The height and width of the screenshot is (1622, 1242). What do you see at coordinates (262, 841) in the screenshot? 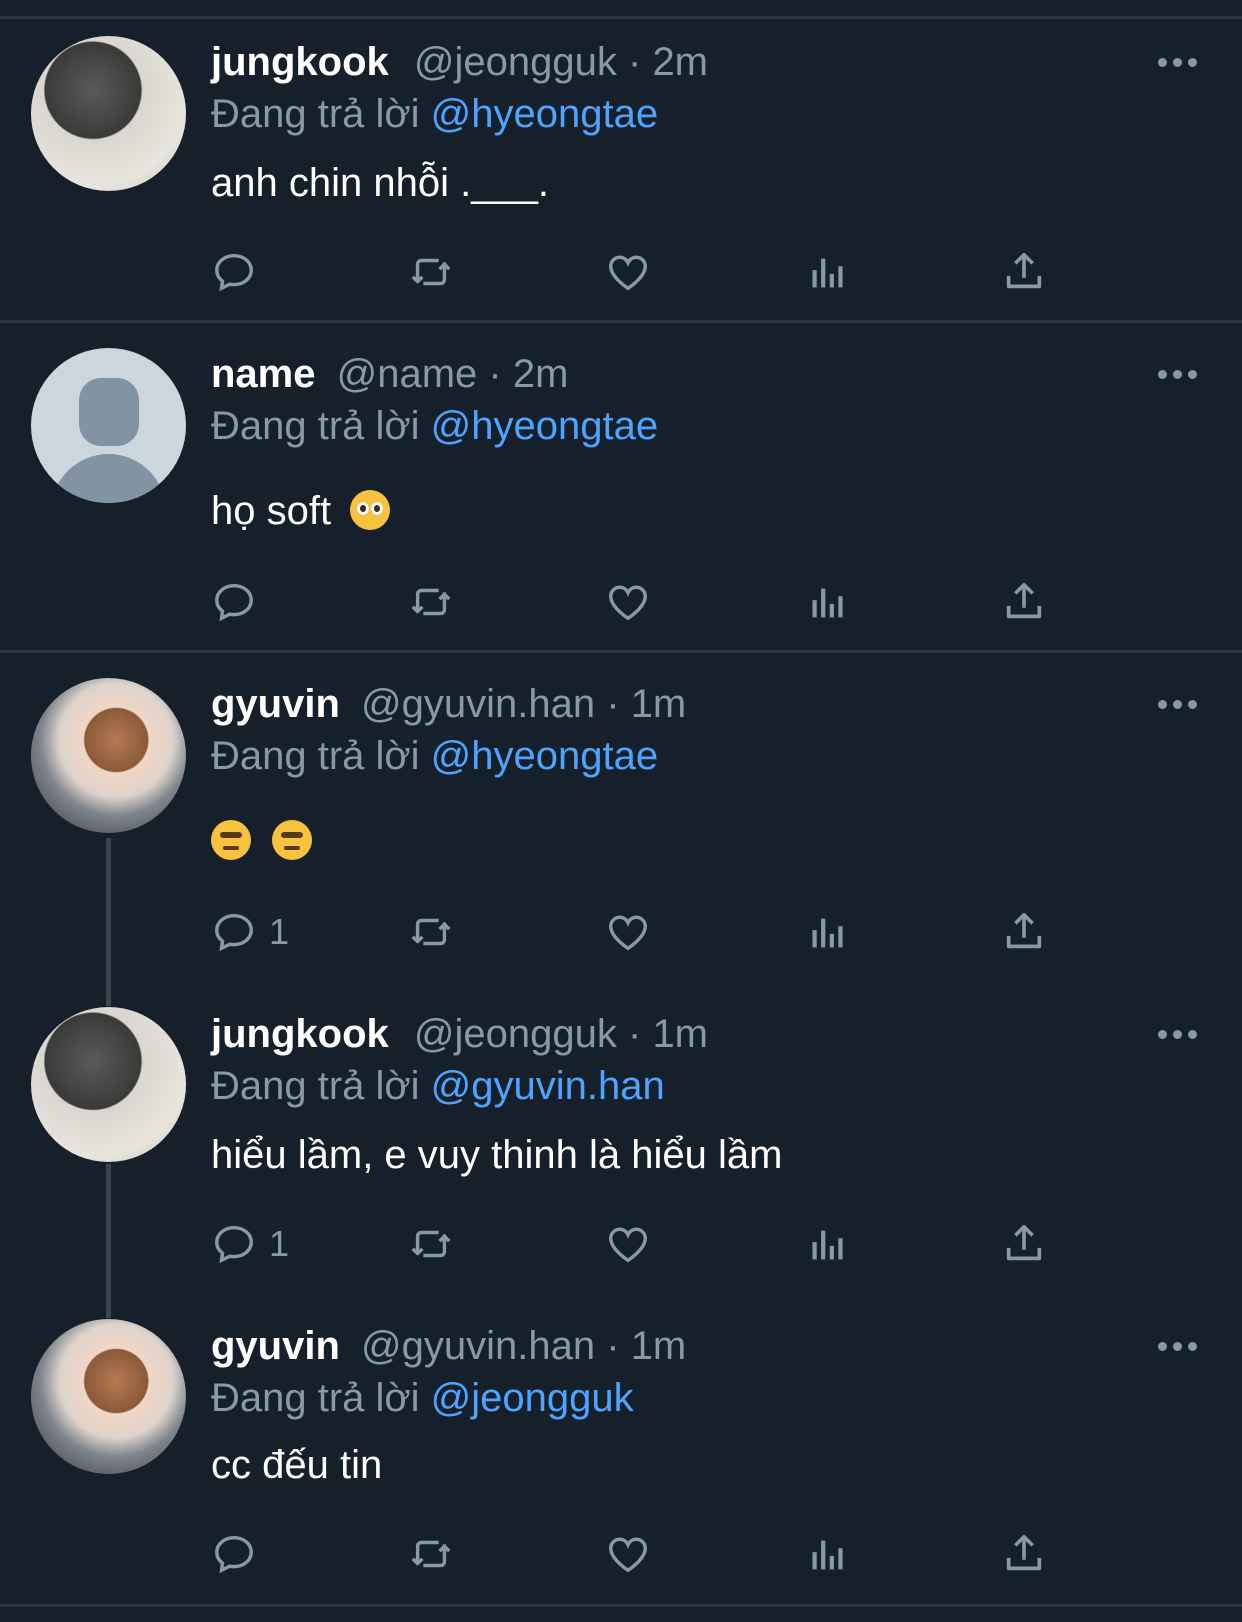
I see `tweet-text` at bounding box center [262, 841].